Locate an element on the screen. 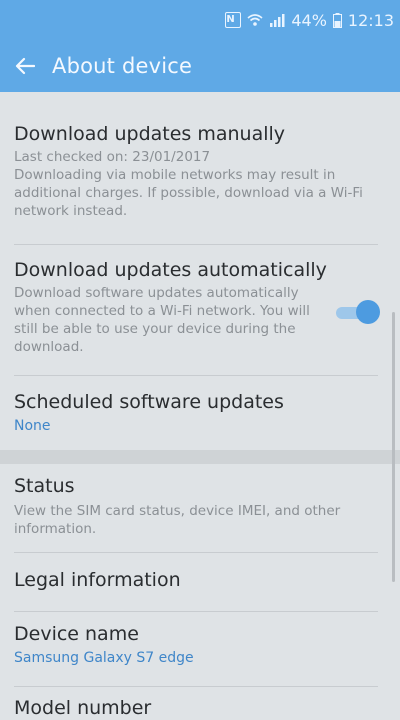 The image size is (400, 720). page-title: About device is located at coordinates (122, 66).